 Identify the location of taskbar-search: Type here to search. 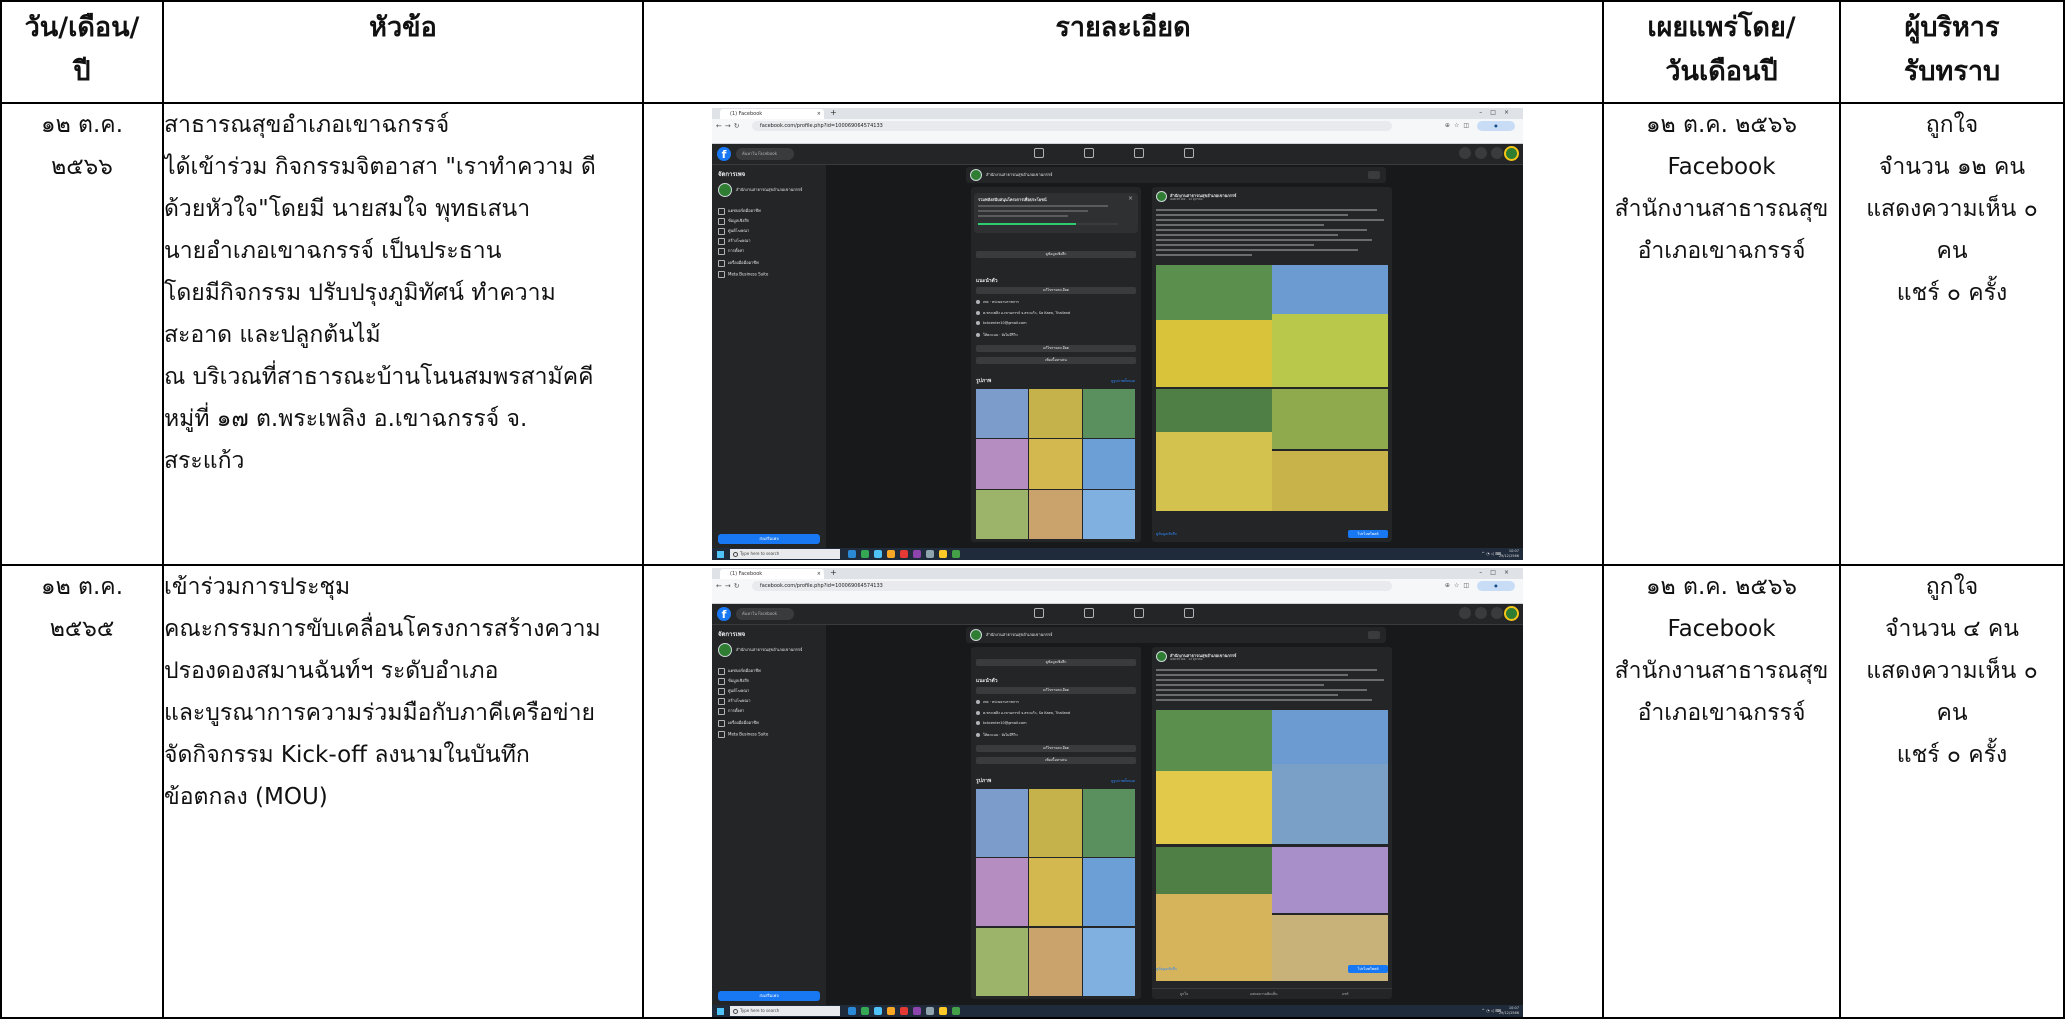
(785, 554).